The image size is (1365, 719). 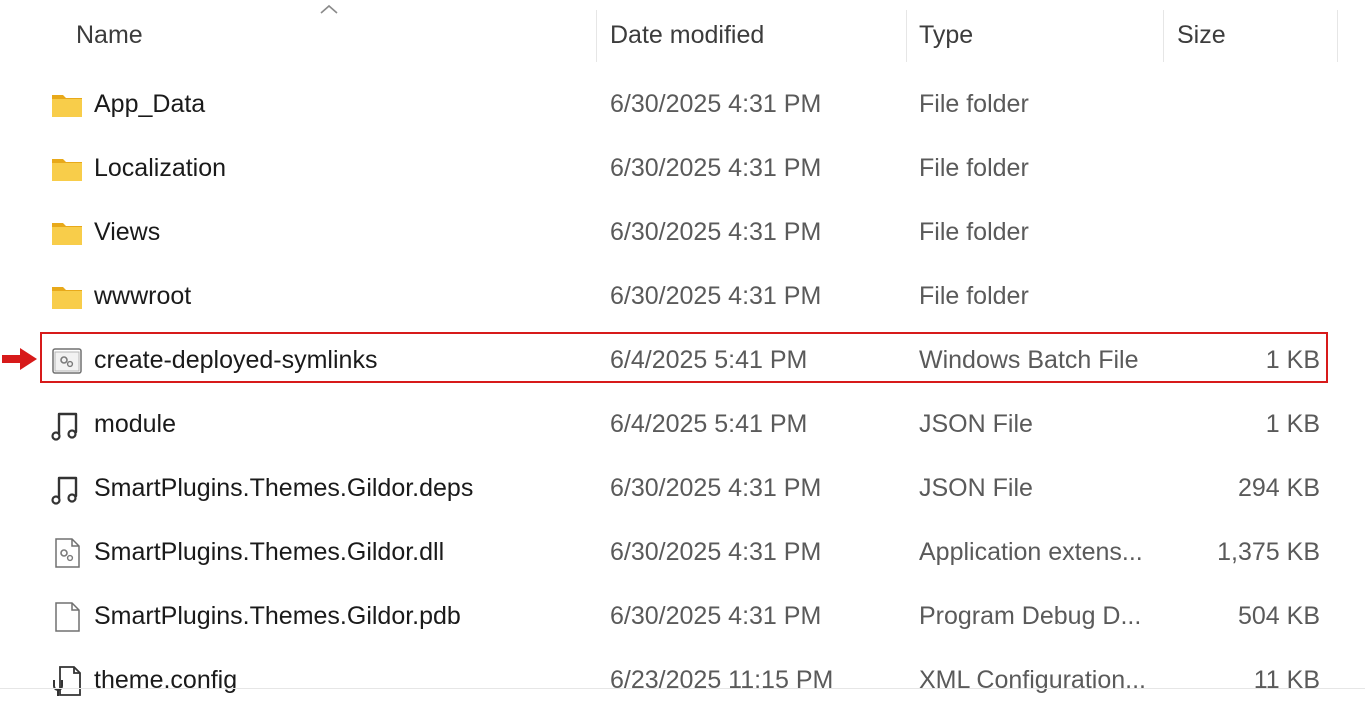 What do you see at coordinates (109, 34) in the screenshot?
I see `column-header-name-label: Name` at bounding box center [109, 34].